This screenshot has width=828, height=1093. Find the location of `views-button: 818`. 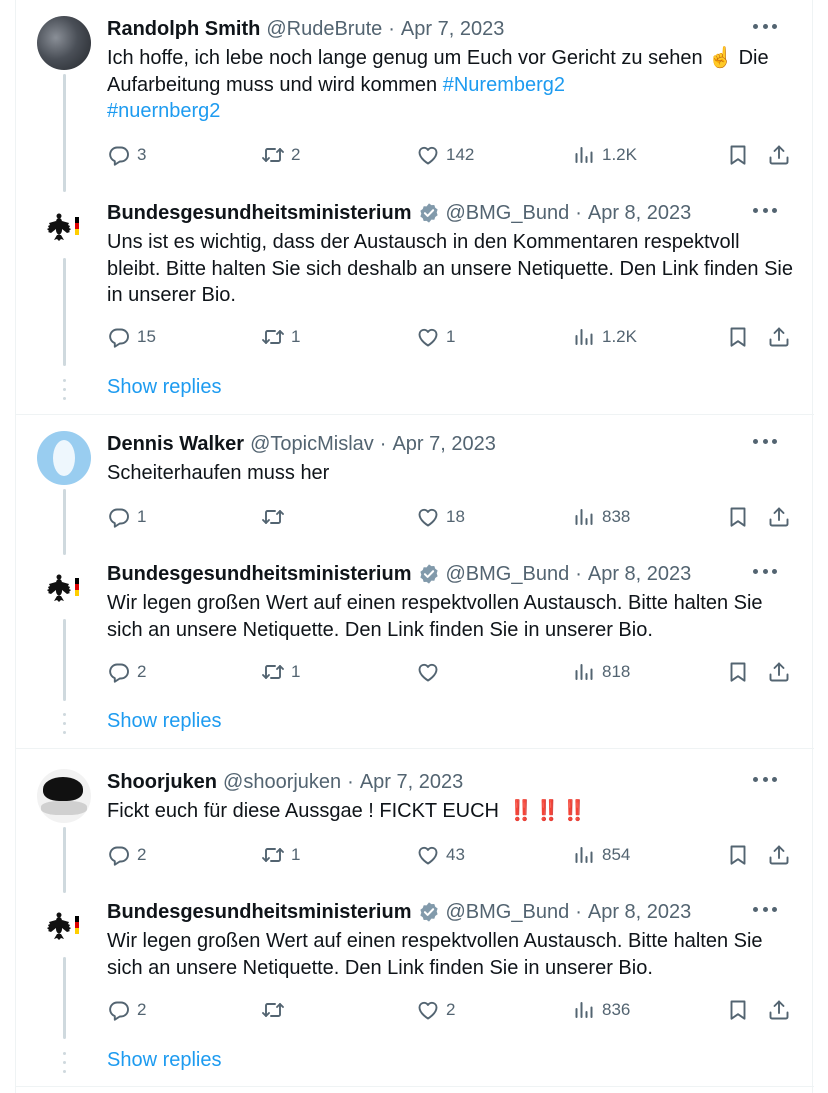

views-button: 818 is located at coordinates (601, 672).